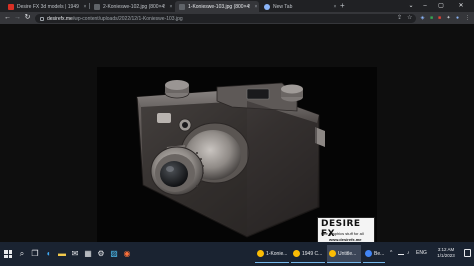 The width and height of the screenshot is (474, 266). What do you see at coordinates (421, 253) in the screenshot?
I see `language-indicator: ENG` at bounding box center [421, 253].